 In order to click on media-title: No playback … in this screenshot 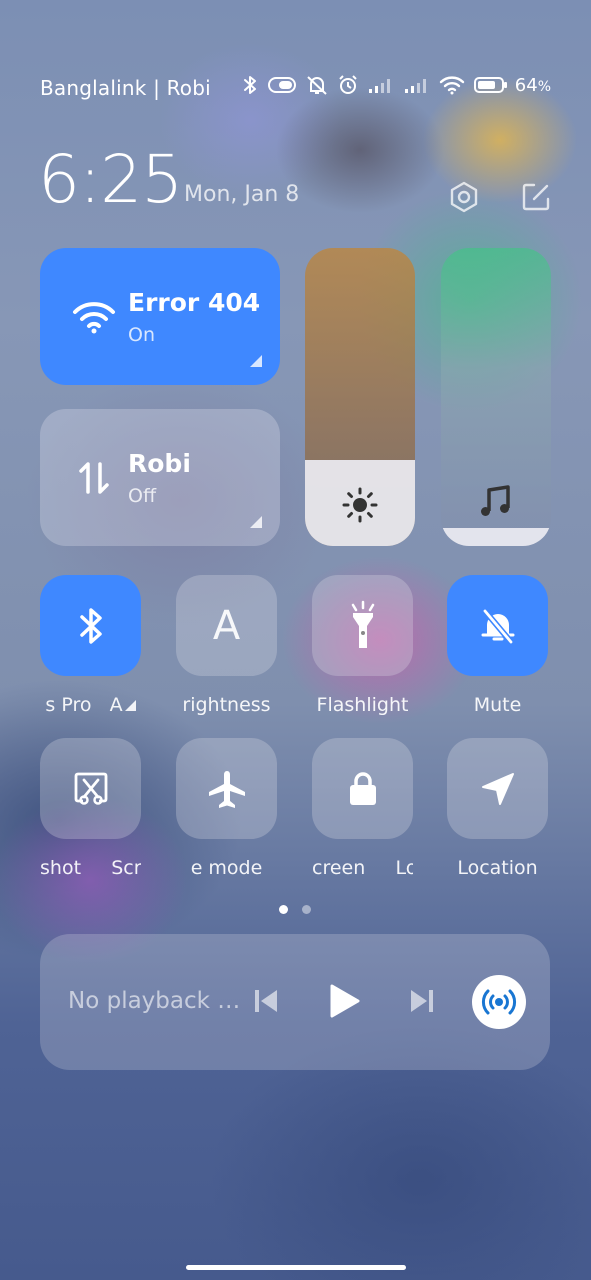, I will do `click(154, 1001)`.